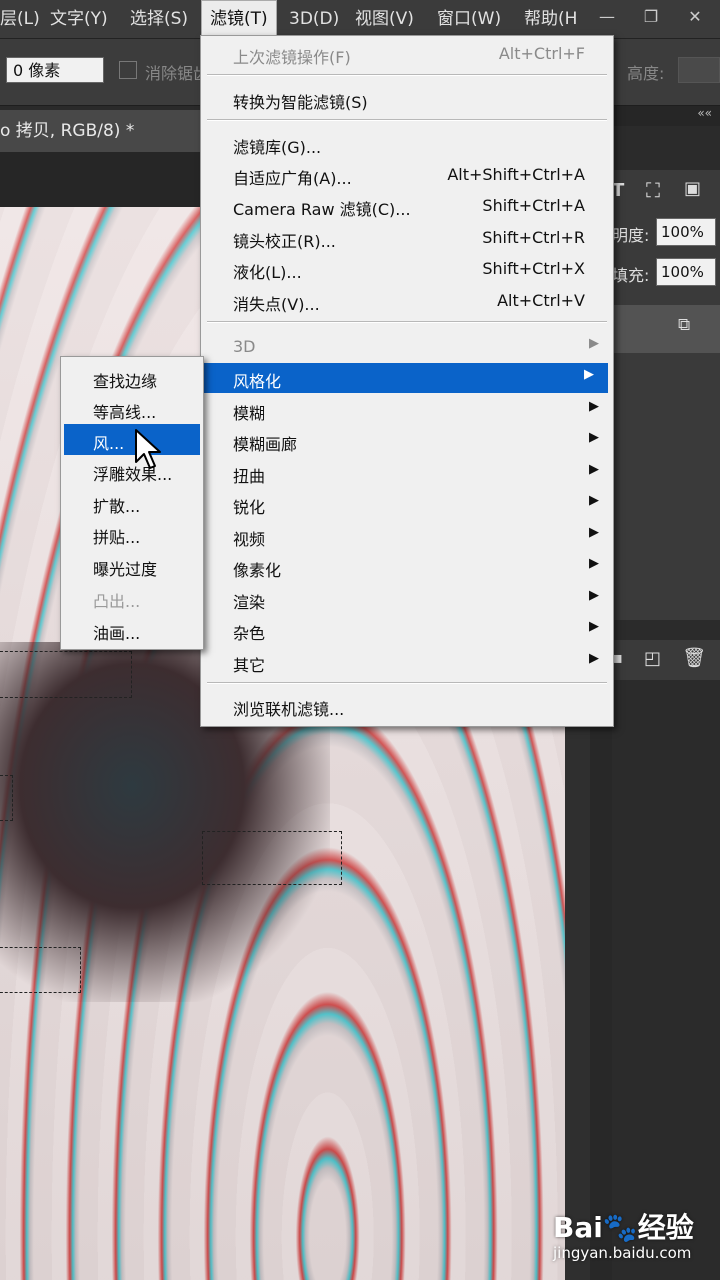 This screenshot has height=1280, width=720. I want to click on close-icon: ✕, so click(695, 17).